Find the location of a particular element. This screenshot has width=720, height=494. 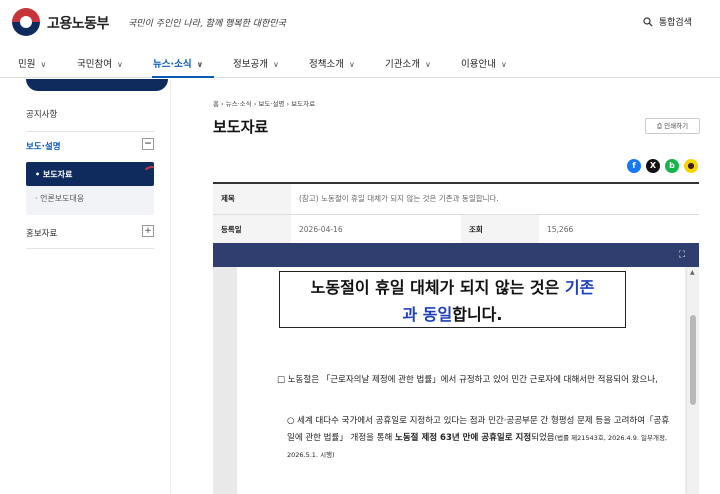

print-icon: ⎙ is located at coordinates (659, 126).